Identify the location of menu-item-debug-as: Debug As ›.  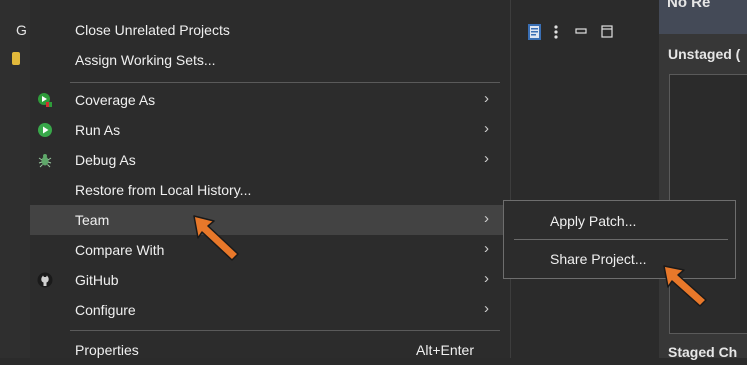
(270, 160).